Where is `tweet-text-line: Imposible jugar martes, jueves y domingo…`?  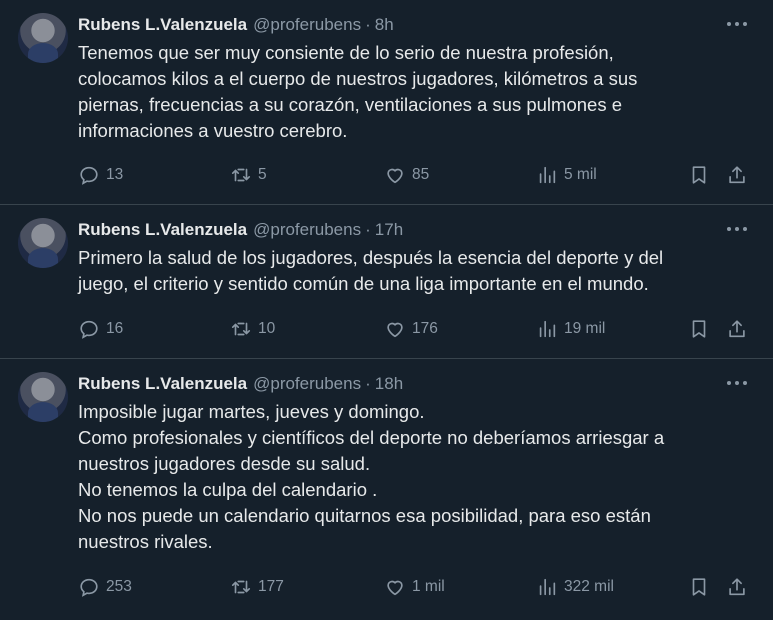 tweet-text-line: Imposible jugar martes, jueves y domingo… is located at coordinates (251, 411).